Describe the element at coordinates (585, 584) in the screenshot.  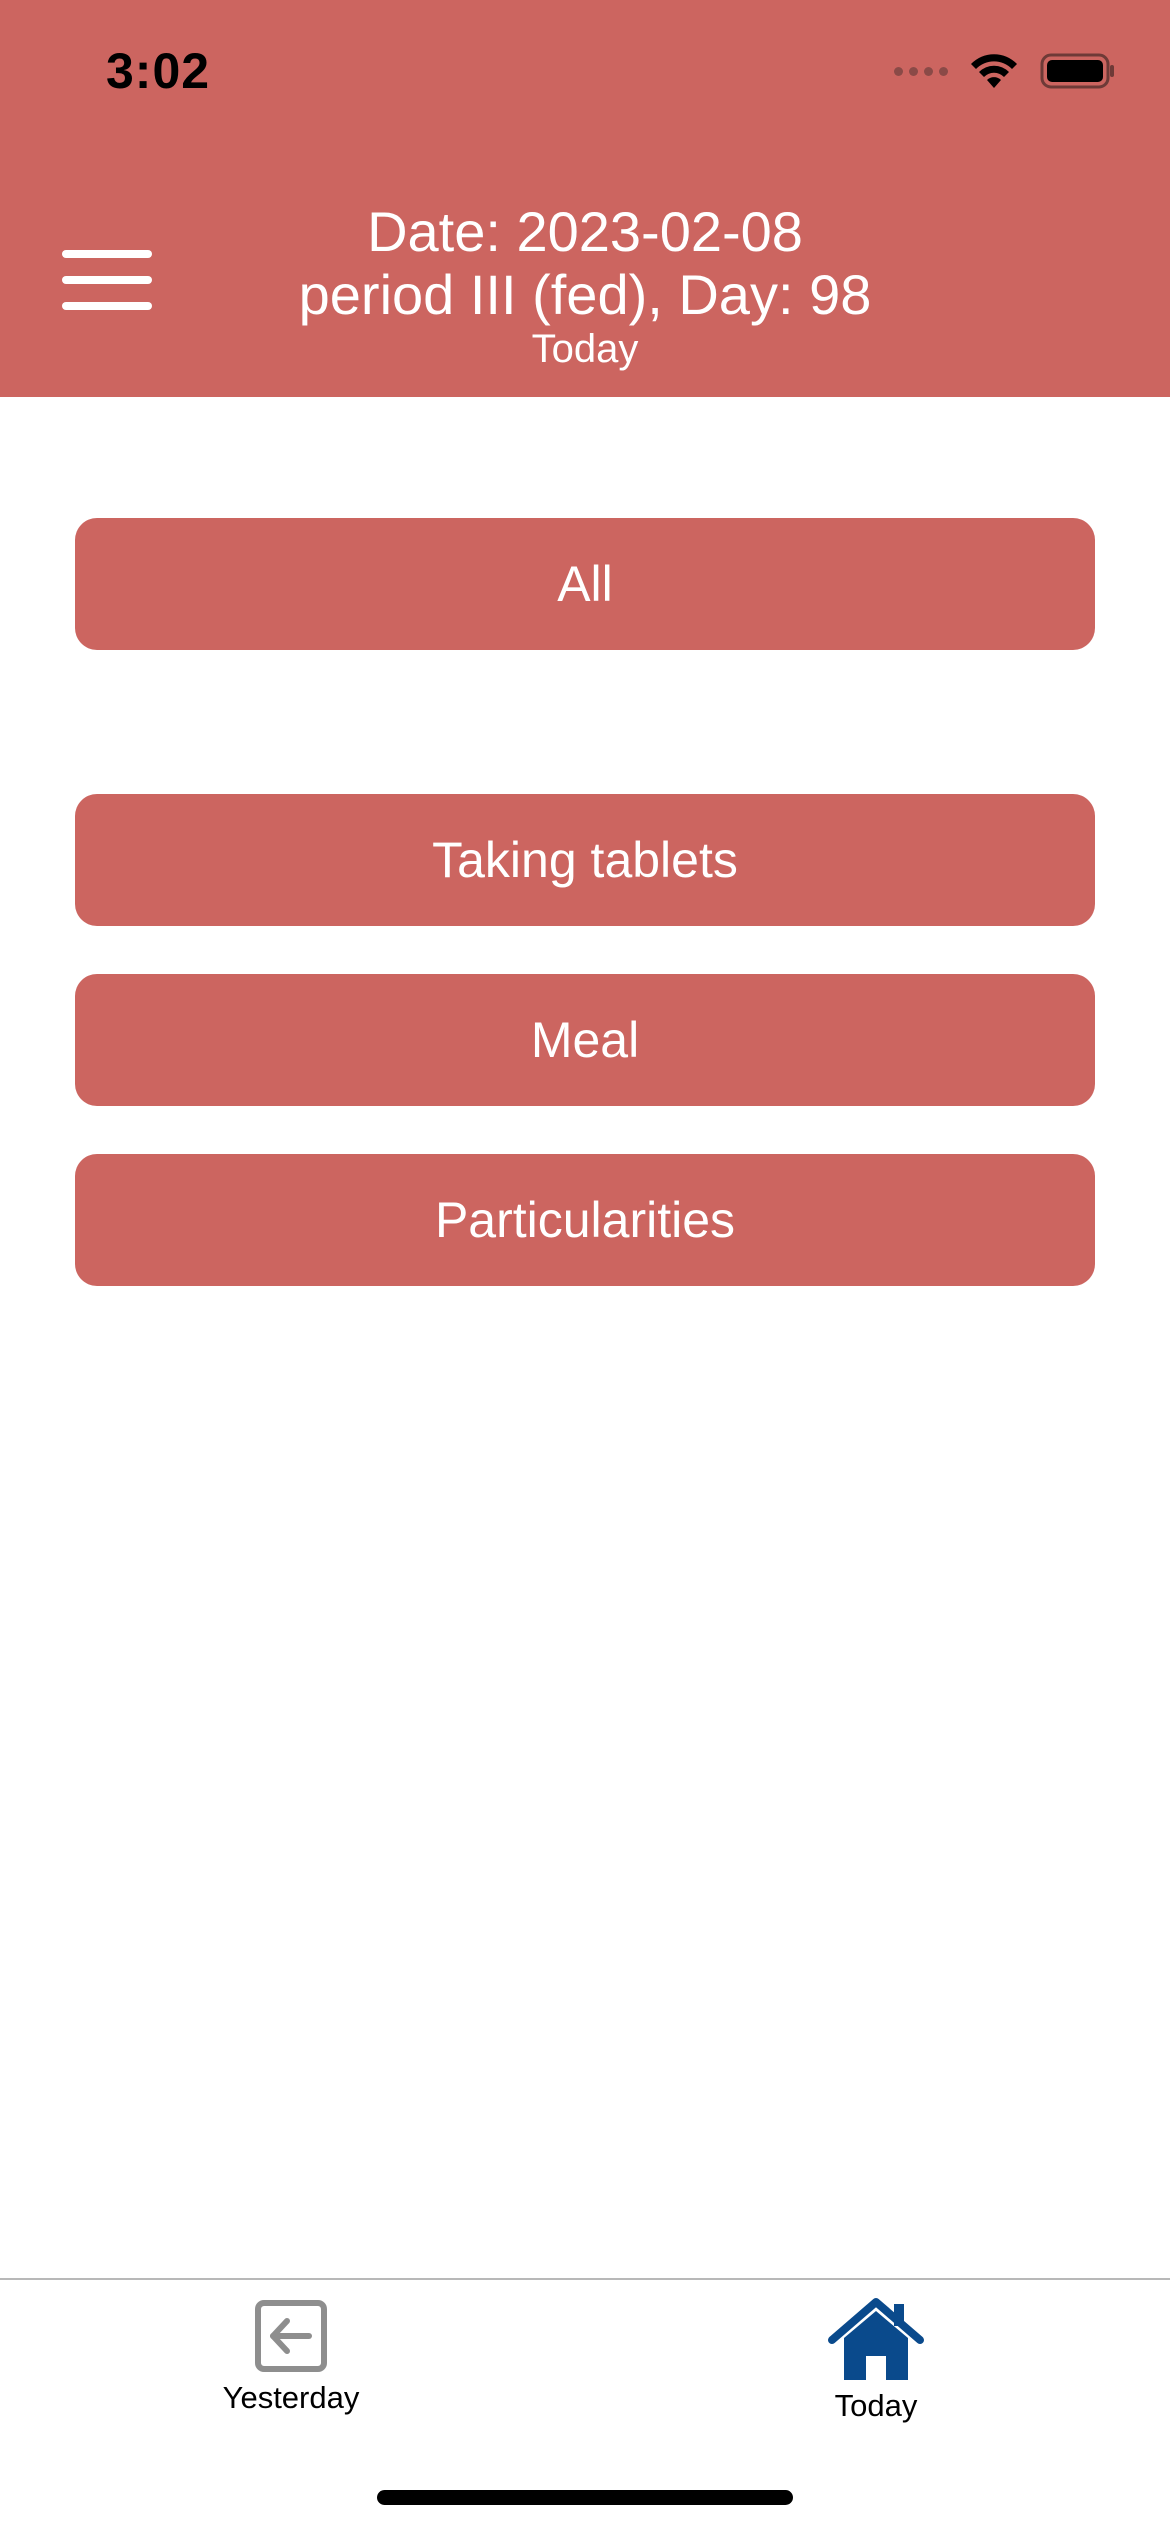
I see `all-button: All` at that location.